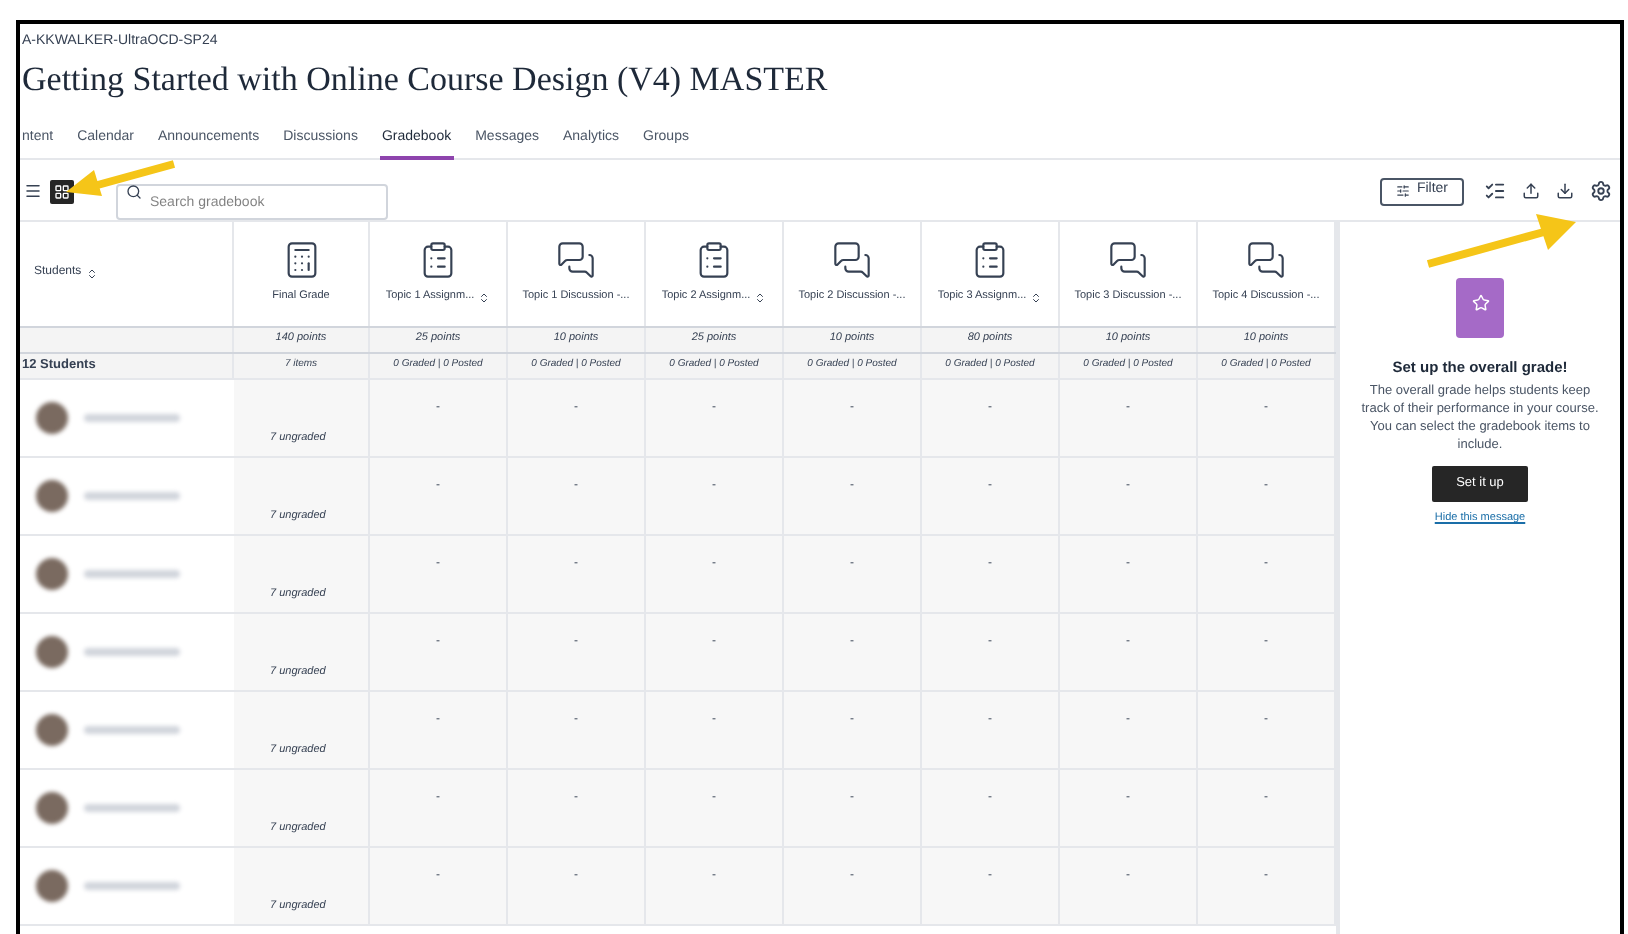  I want to click on list-view-button, so click(32, 191).